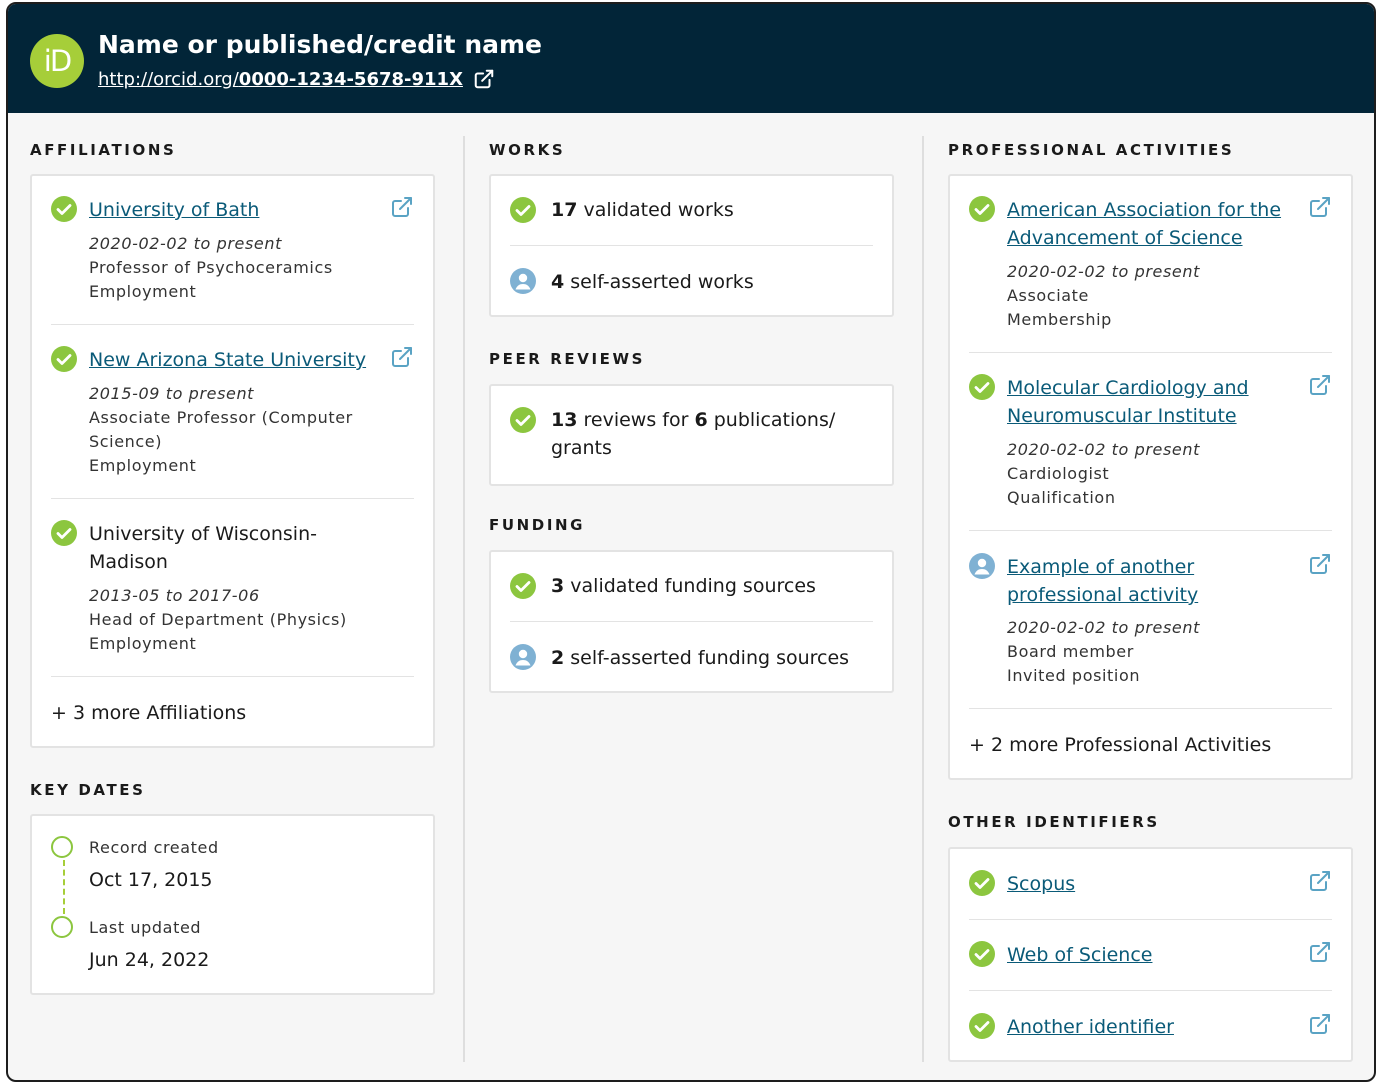 This screenshot has height=1092, width=1388. What do you see at coordinates (527, 150) in the screenshot?
I see `works-heading: WORKS` at bounding box center [527, 150].